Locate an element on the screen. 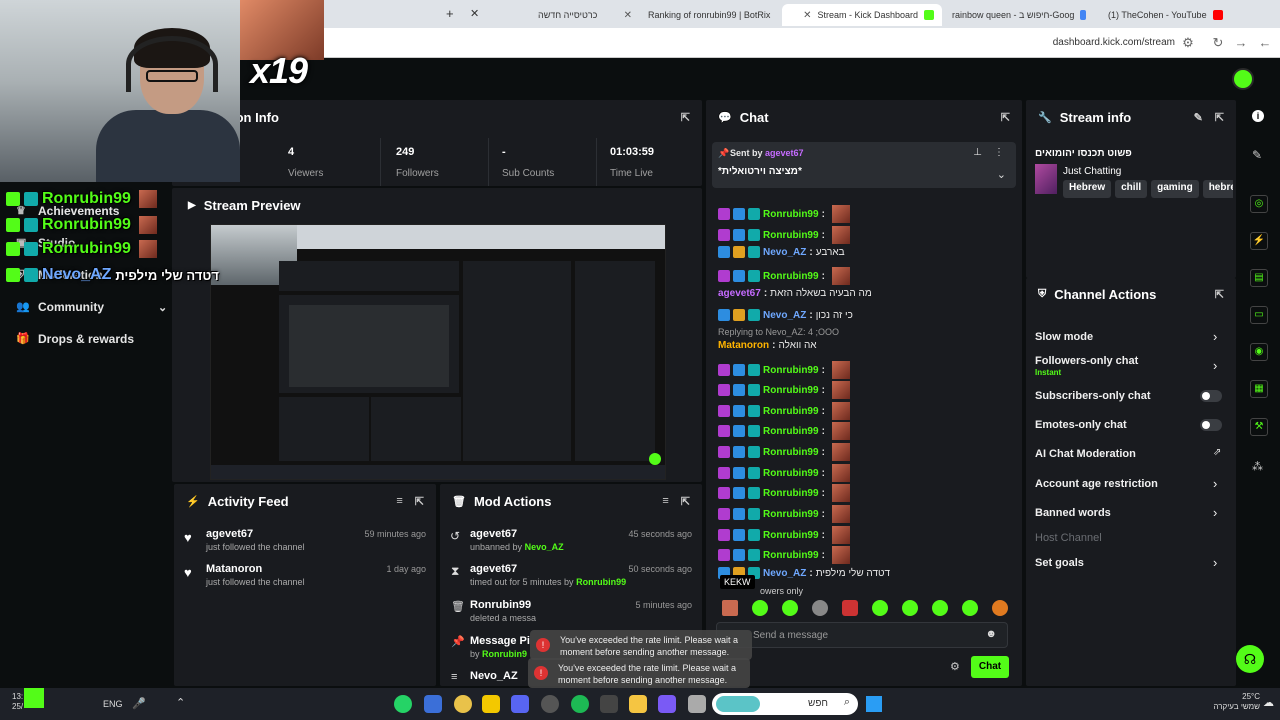  pencil-icon: ✎ is located at coordinates (1257, 155).